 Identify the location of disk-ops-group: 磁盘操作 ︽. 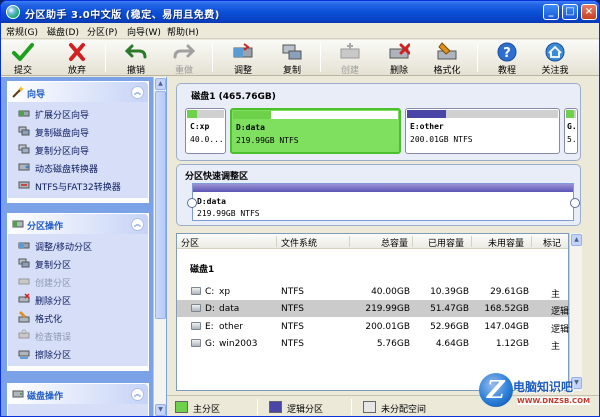
(78, 399).